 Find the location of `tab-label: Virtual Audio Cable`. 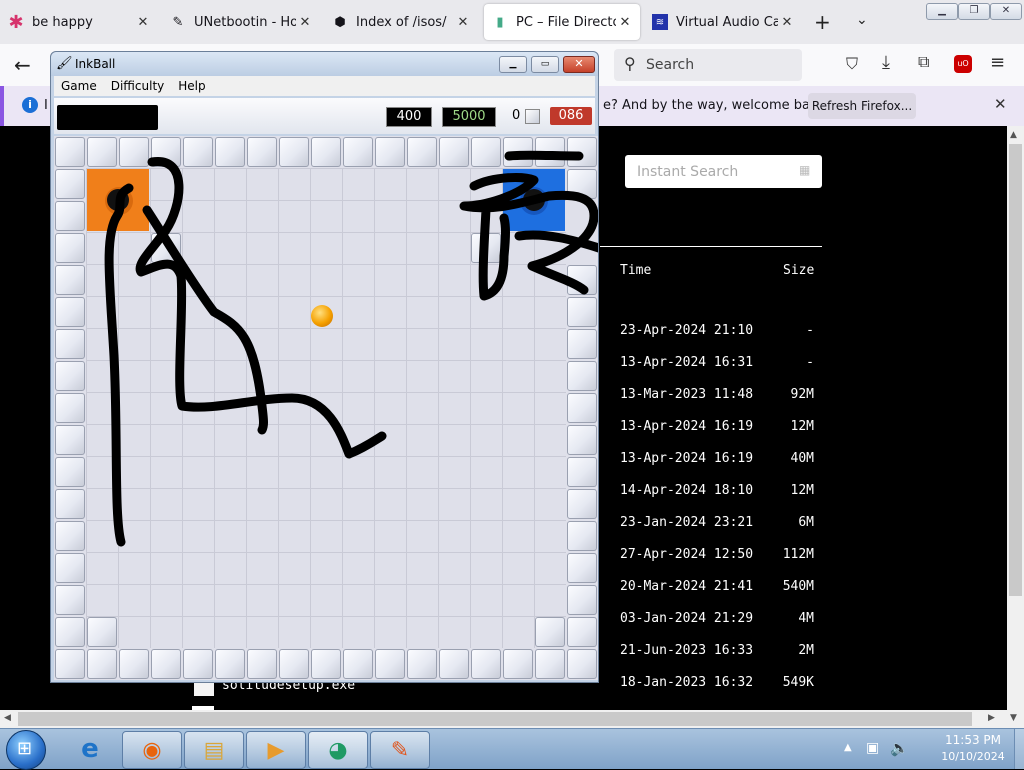

tab-label: Virtual Audio Cable is located at coordinates (727, 22).